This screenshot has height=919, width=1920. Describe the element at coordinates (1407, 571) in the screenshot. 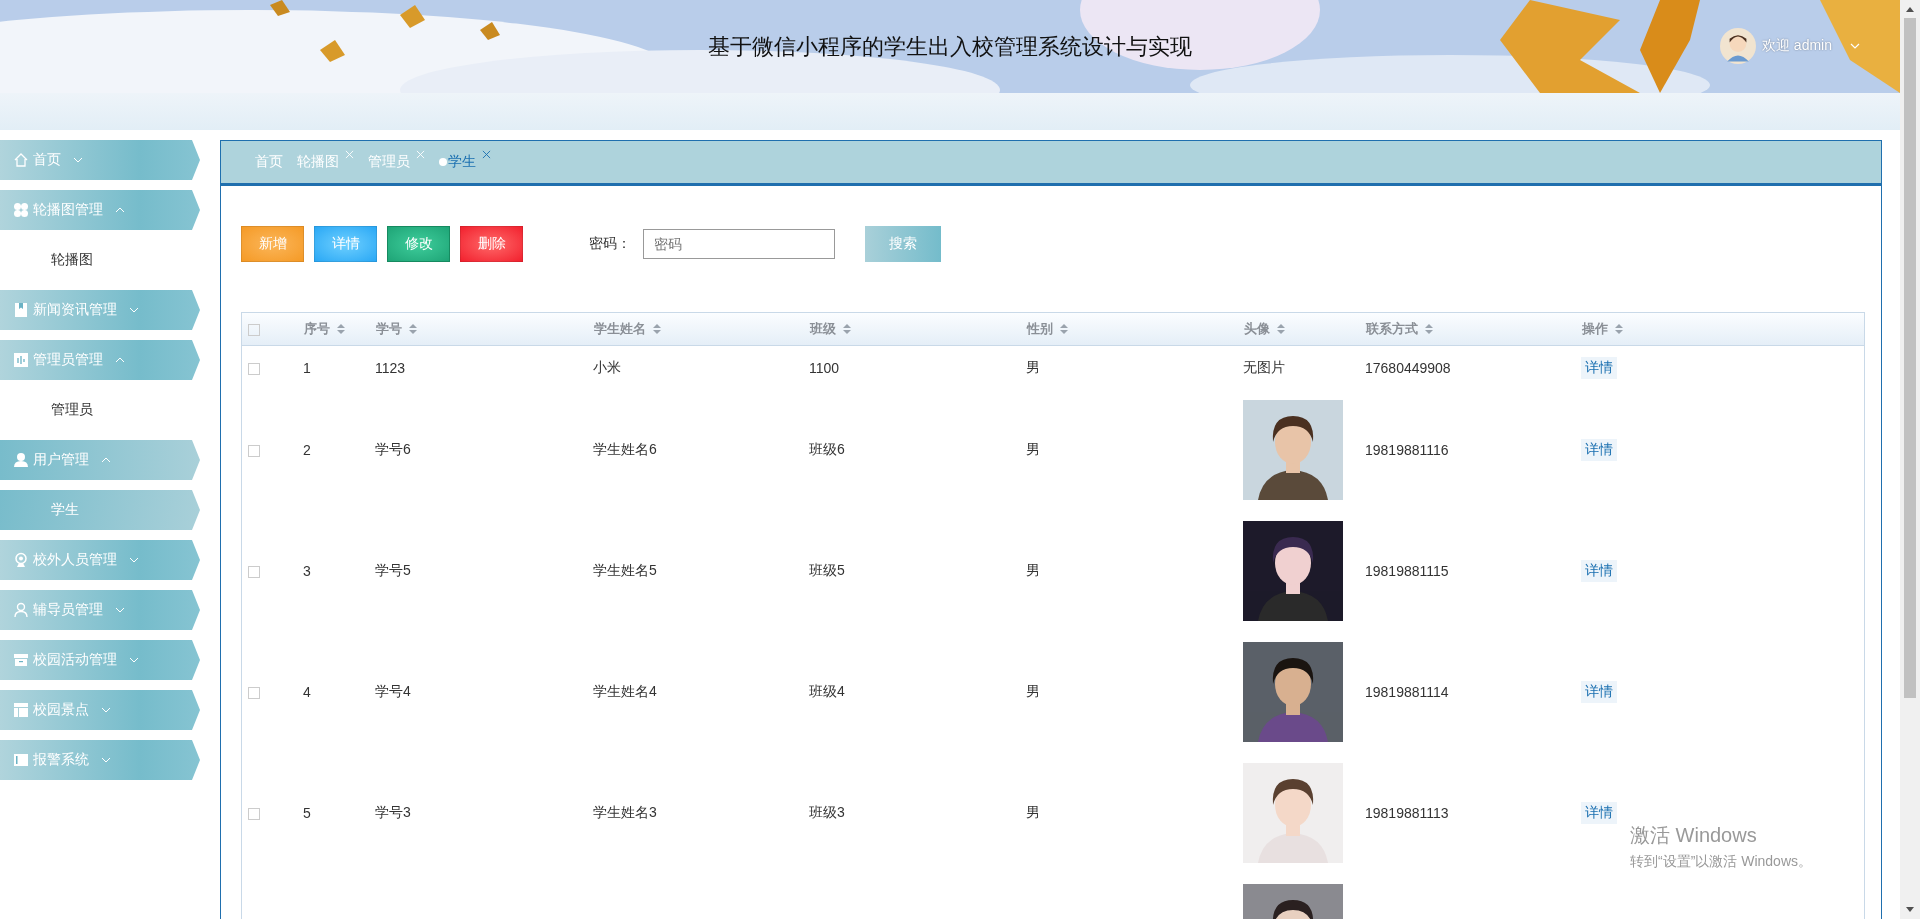

I see `table-cell: 19819881115` at that location.